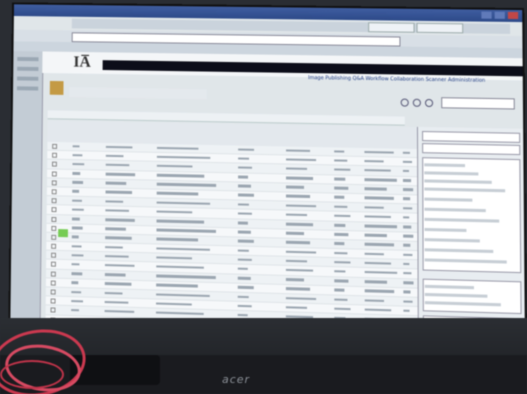  What do you see at coordinates (499, 15) in the screenshot?
I see `maximize-icon` at bounding box center [499, 15].